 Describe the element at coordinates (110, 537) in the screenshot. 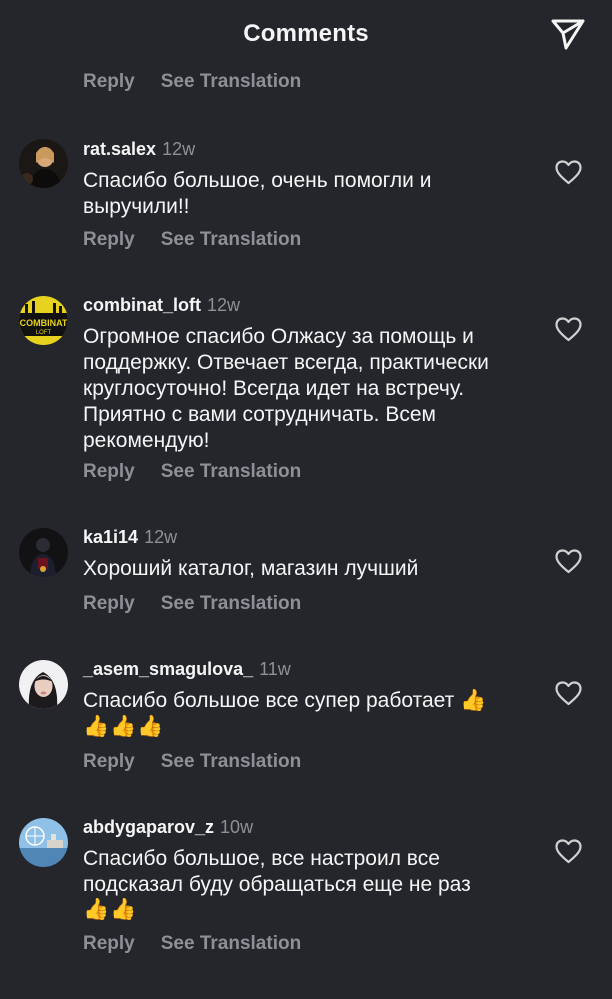

I see `comment-username: ka1i14` at that location.